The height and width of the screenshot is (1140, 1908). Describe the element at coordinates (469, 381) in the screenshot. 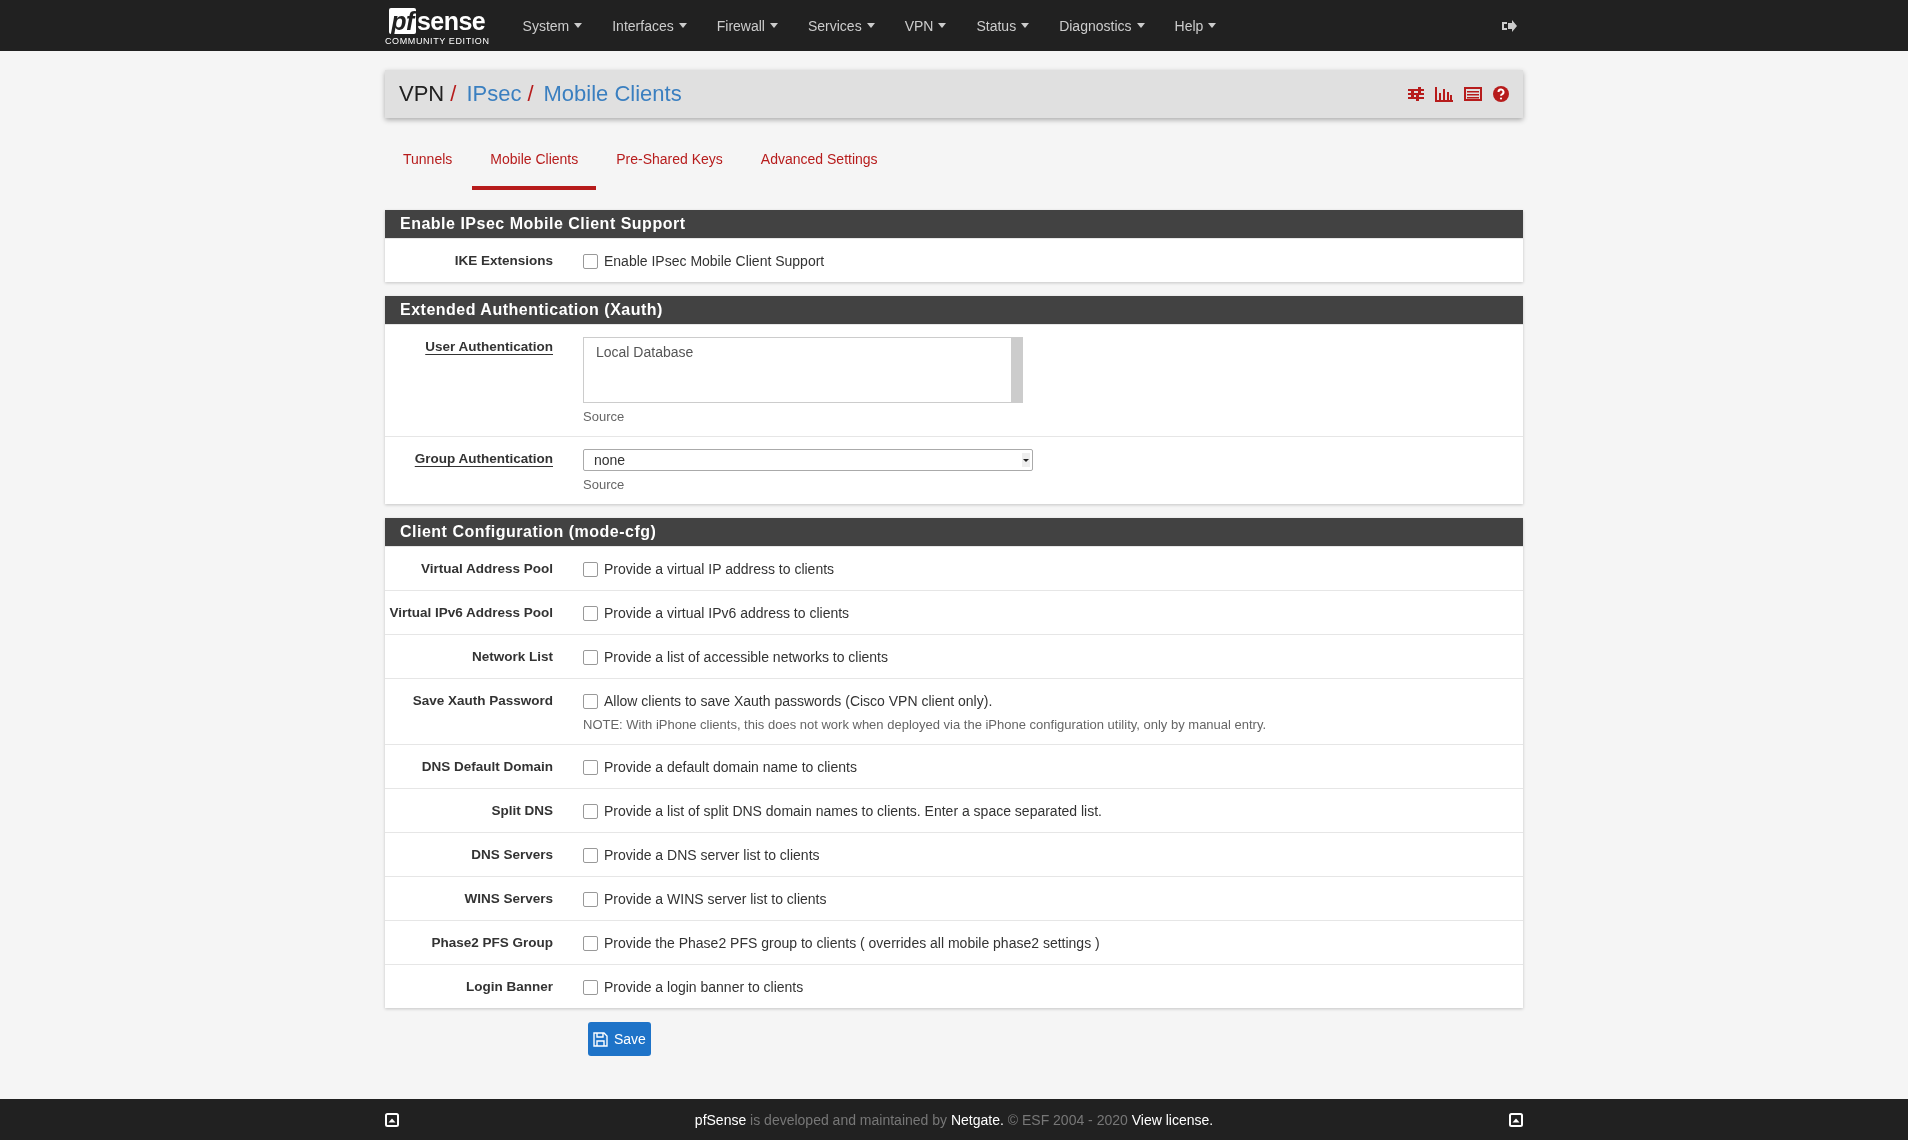

I see `field-label-link: User Authentication` at that location.